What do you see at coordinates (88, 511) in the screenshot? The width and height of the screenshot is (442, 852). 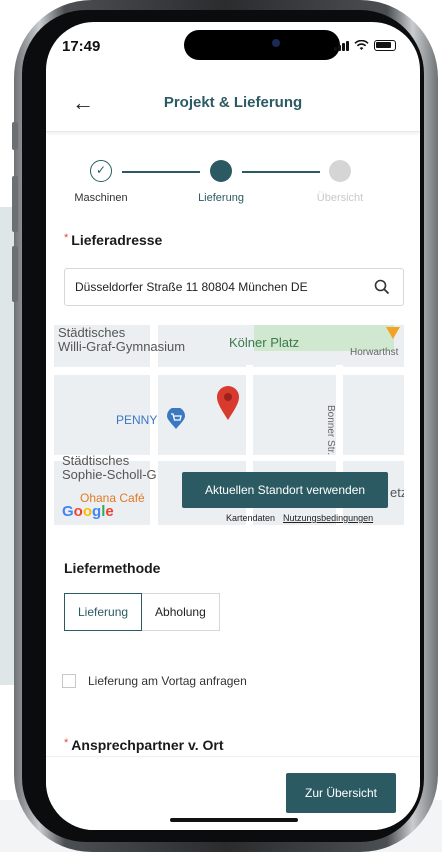 I see `google-logo: Google` at bounding box center [88, 511].